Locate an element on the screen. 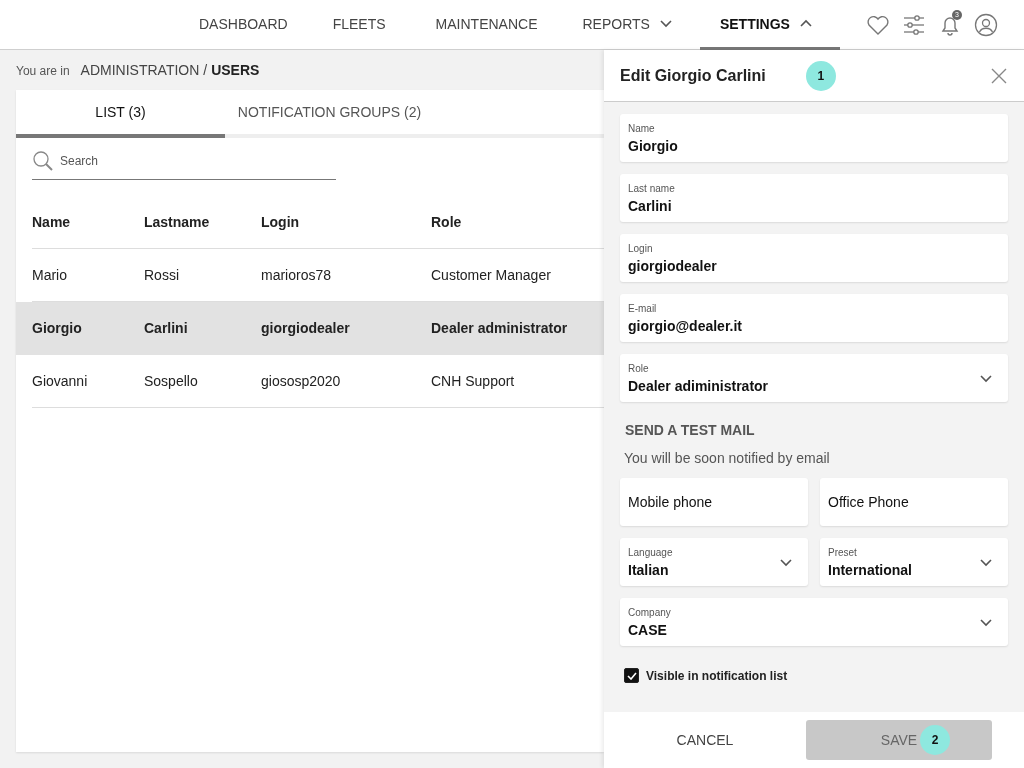  field-label: Company is located at coordinates (650, 612).